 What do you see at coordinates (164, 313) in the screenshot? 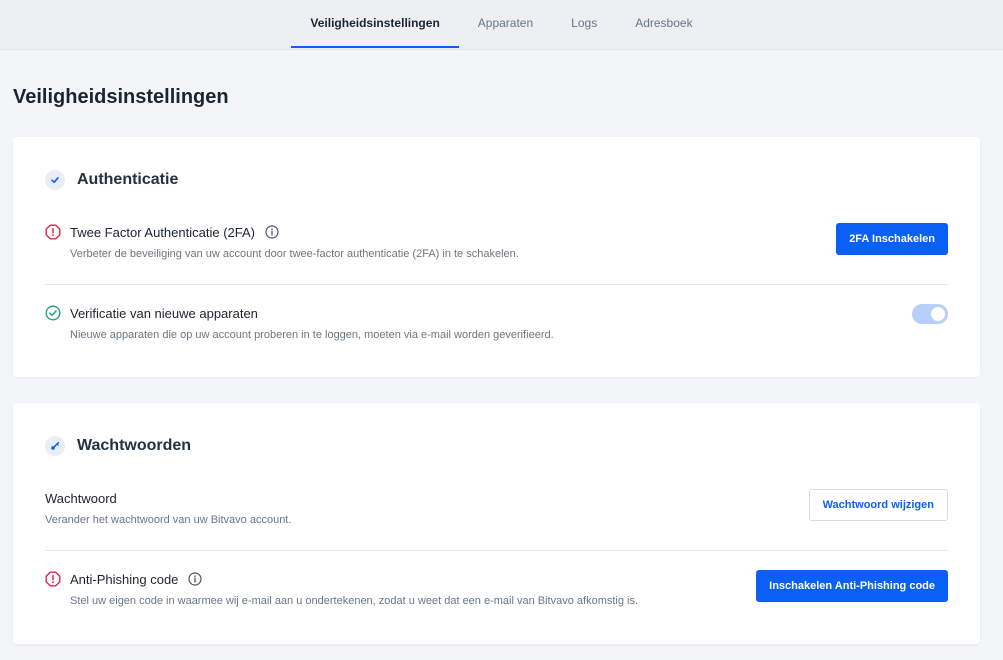
I see `device-verification-title: Verificatie van nieuwe apparaten` at bounding box center [164, 313].